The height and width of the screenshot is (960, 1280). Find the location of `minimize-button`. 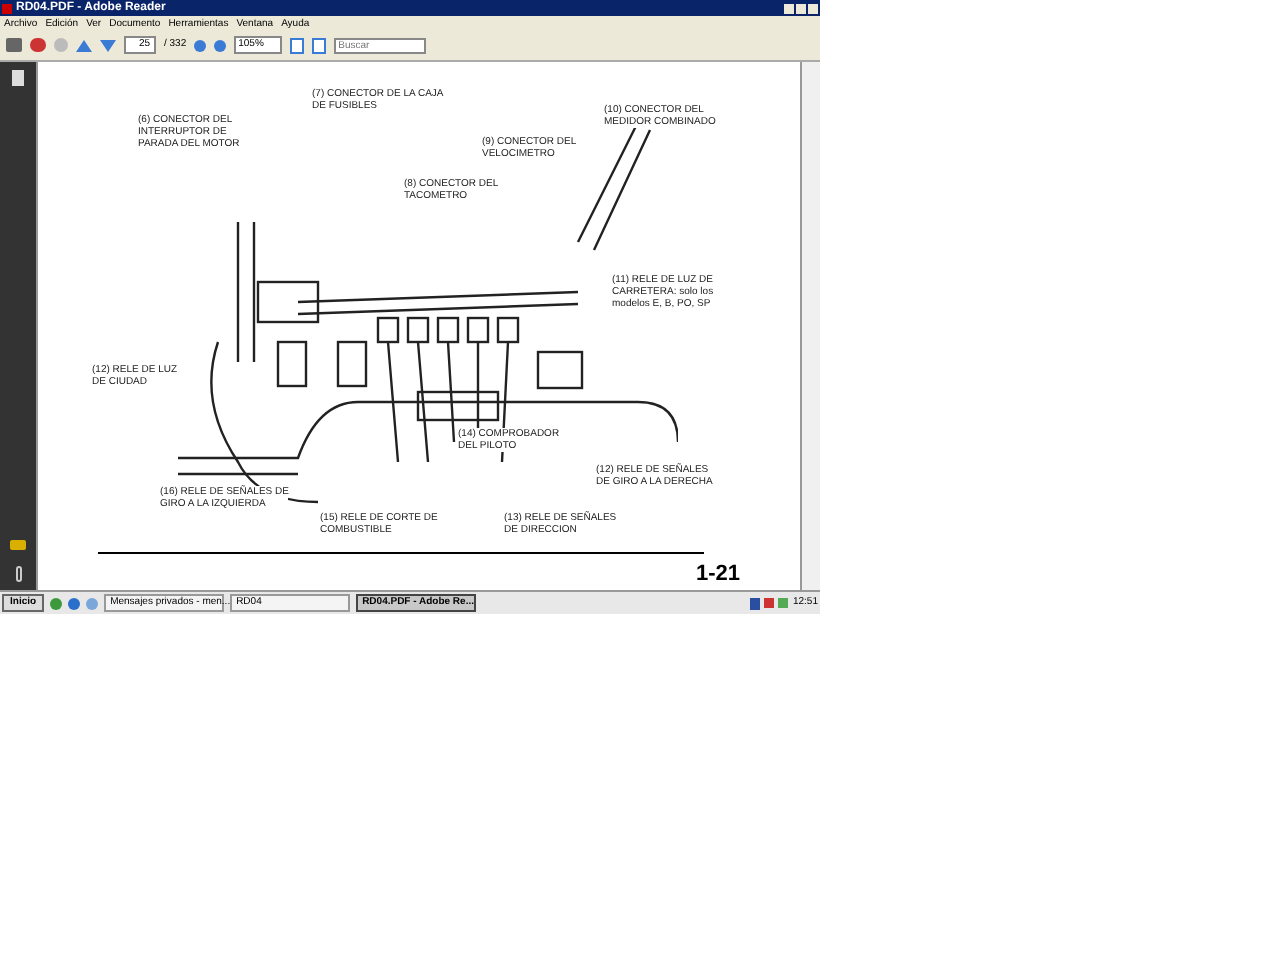

minimize-button is located at coordinates (789, 8).